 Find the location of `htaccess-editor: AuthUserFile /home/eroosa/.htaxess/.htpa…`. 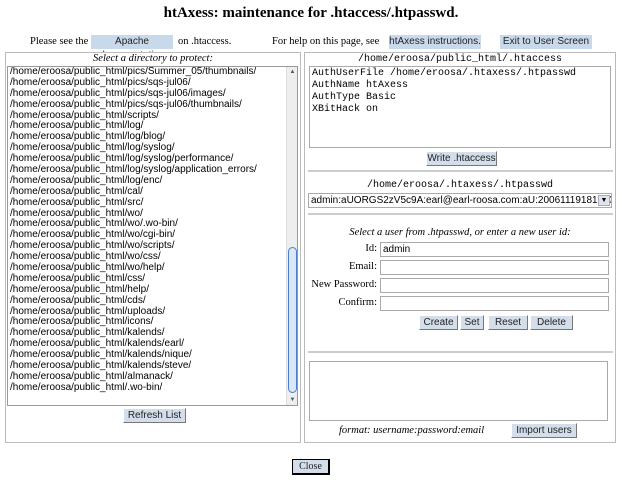

htaccess-editor: AuthUserFile /home/eroosa/.htaxess/.htpa… is located at coordinates (460, 107).